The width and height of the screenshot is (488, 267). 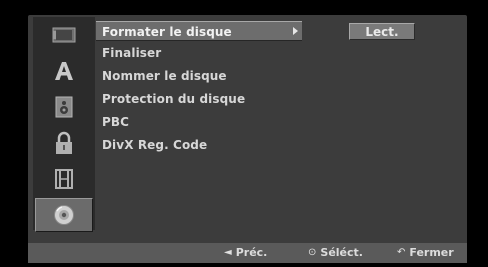 I want to click on menu-item-name-disc: Nommer le disque, so click(x=199, y=76).